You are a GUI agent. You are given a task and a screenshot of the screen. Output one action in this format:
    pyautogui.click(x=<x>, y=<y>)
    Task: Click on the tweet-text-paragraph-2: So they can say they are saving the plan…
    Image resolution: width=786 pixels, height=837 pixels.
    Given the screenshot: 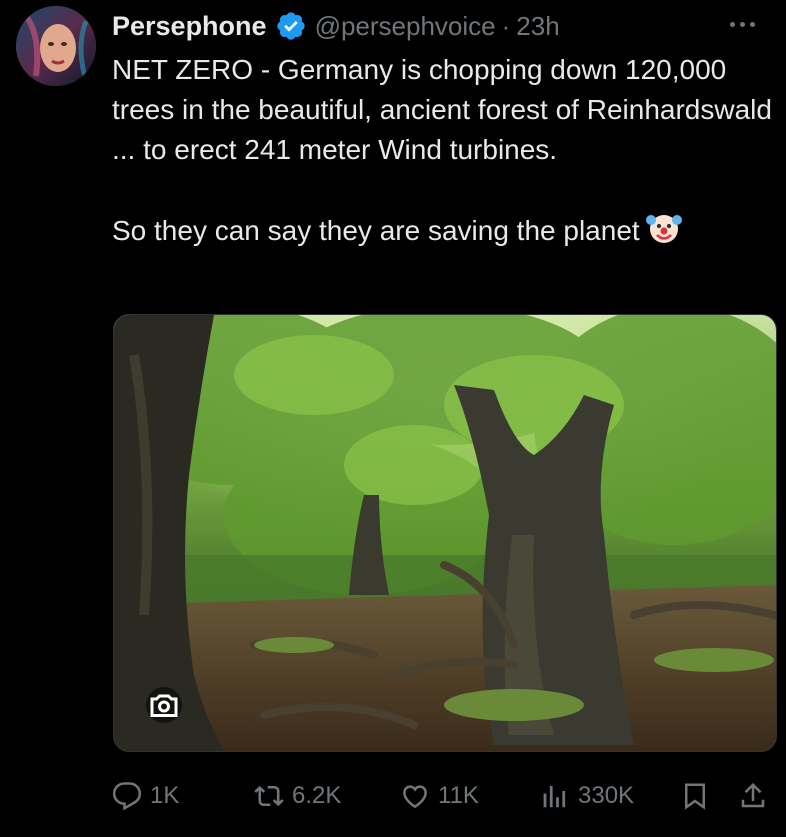 What is the action you would take?
    pyautogui.click(x=442, y=230)
    